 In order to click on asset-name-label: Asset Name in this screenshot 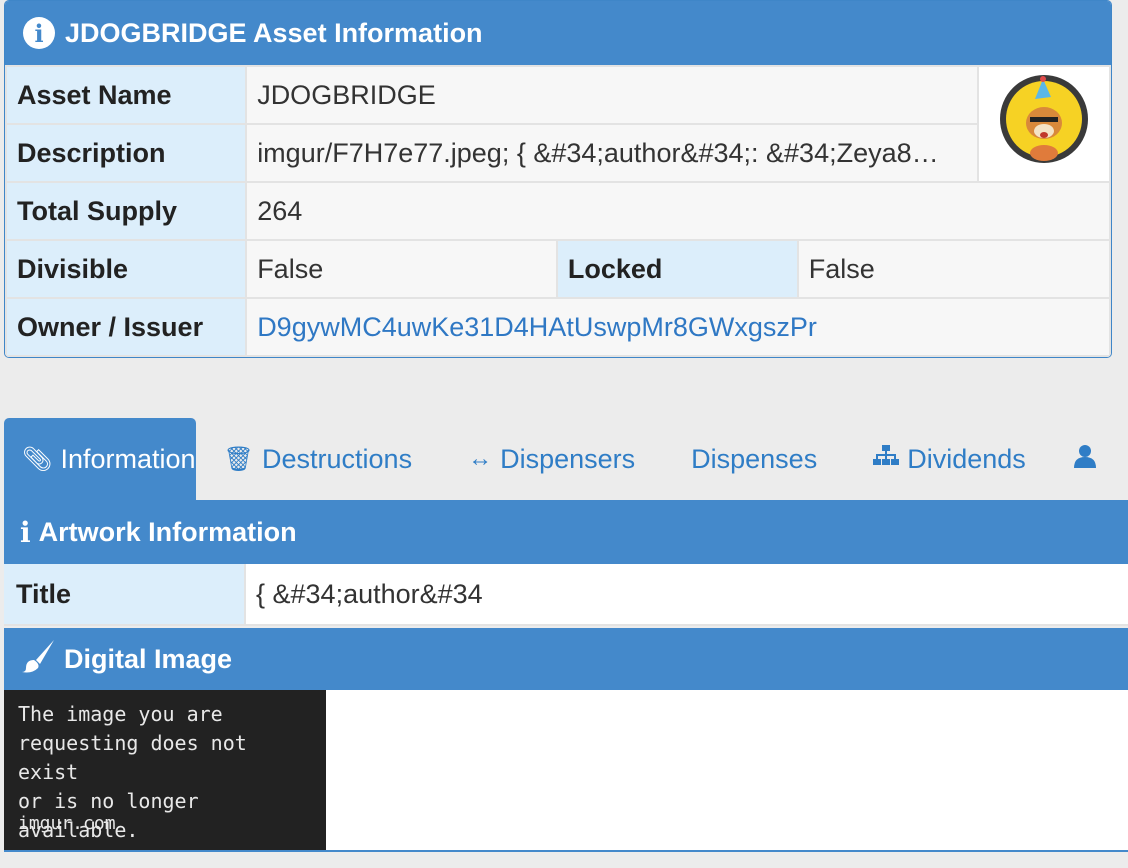, I will do `click(126, 95)`.